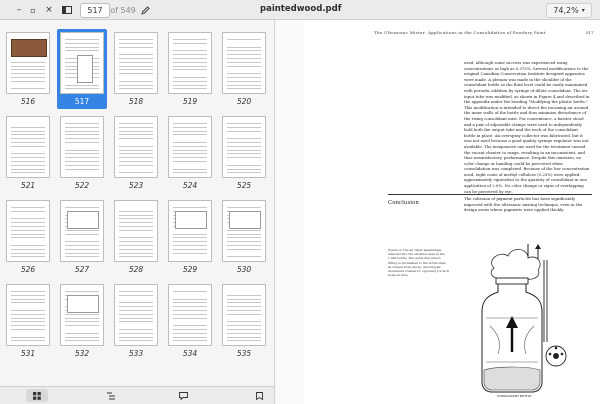 This screenshot has height=404, width=600. What do you see at coordinates (33, 10) in the screenshot?
I see `restore-icon: ▫` at bounding box center [33, 10].